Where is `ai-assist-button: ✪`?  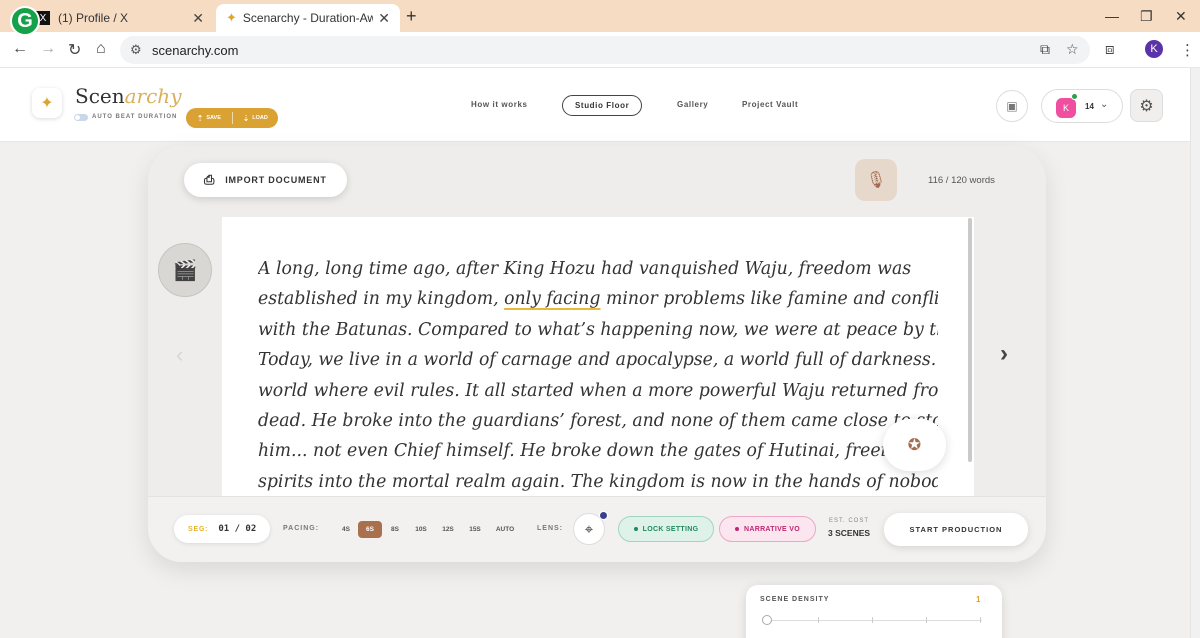
ai-assist-button: ✪ is located at coordinates (914, 445).